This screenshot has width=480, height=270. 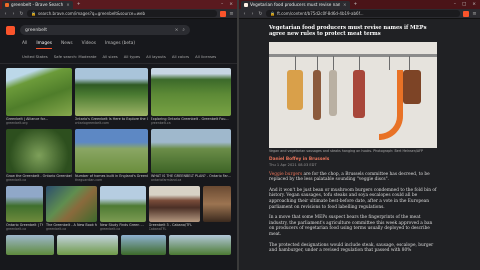 What do you see at coordinates (132, 56) in the screenshot?
I see `filter-type: All types` at bounding box center [132, 56].